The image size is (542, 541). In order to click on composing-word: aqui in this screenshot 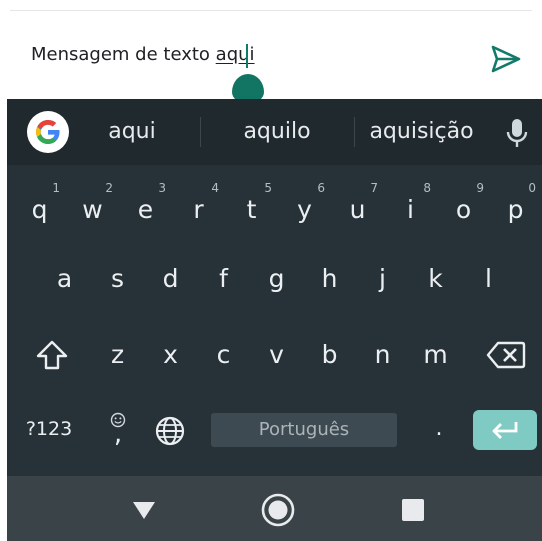, I will do `click(235, 54)`.